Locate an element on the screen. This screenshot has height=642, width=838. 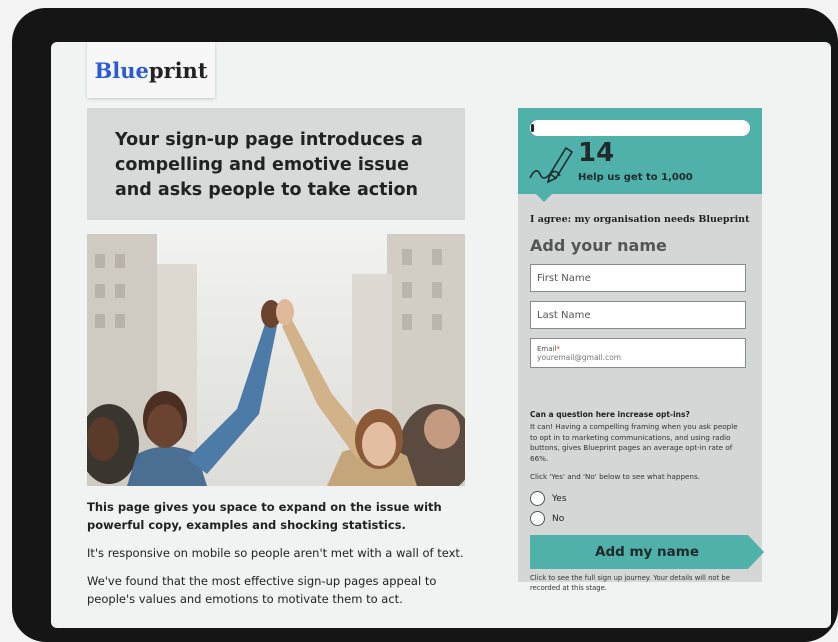
logo-blue-part: Blue is located at coordinates (121, 70).